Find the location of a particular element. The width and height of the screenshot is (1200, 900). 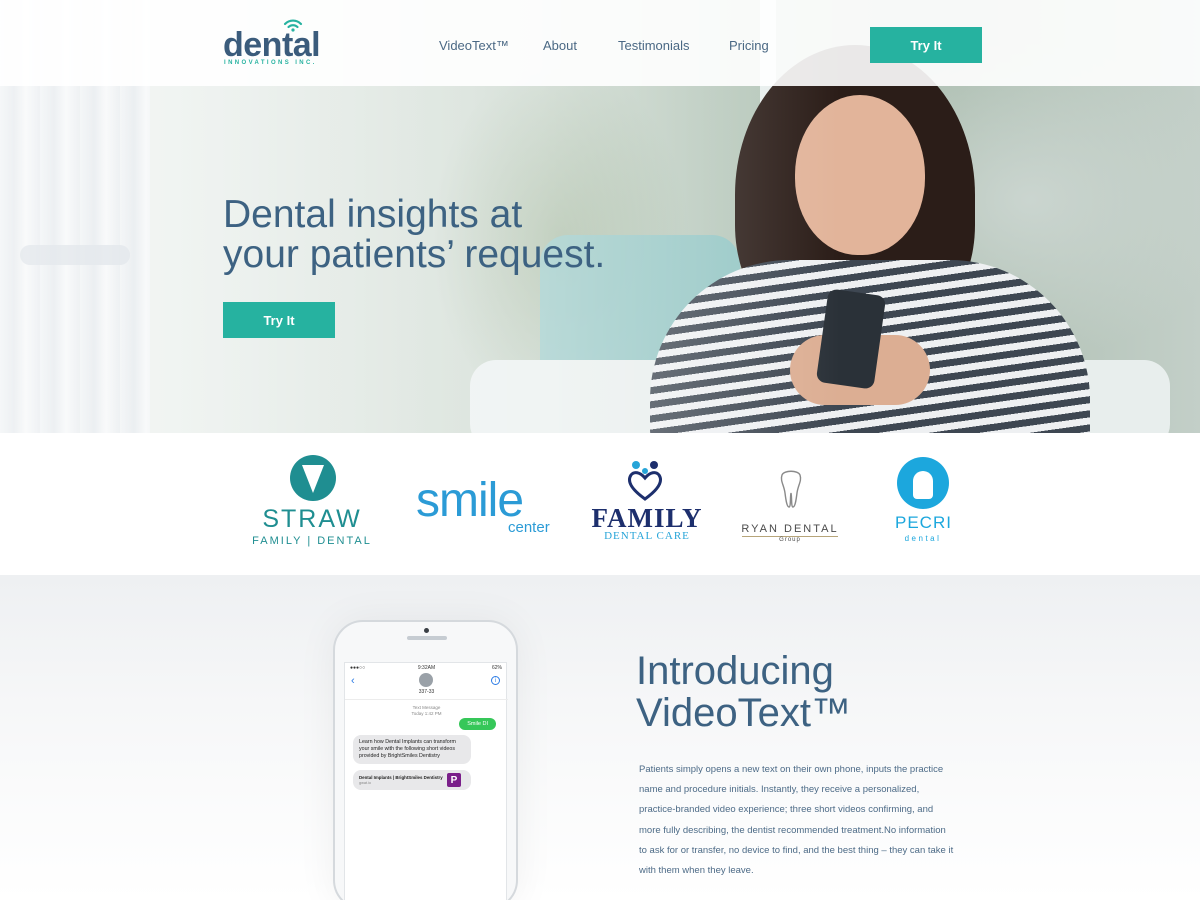

tooth-icon is located at coordinates (313, 478).